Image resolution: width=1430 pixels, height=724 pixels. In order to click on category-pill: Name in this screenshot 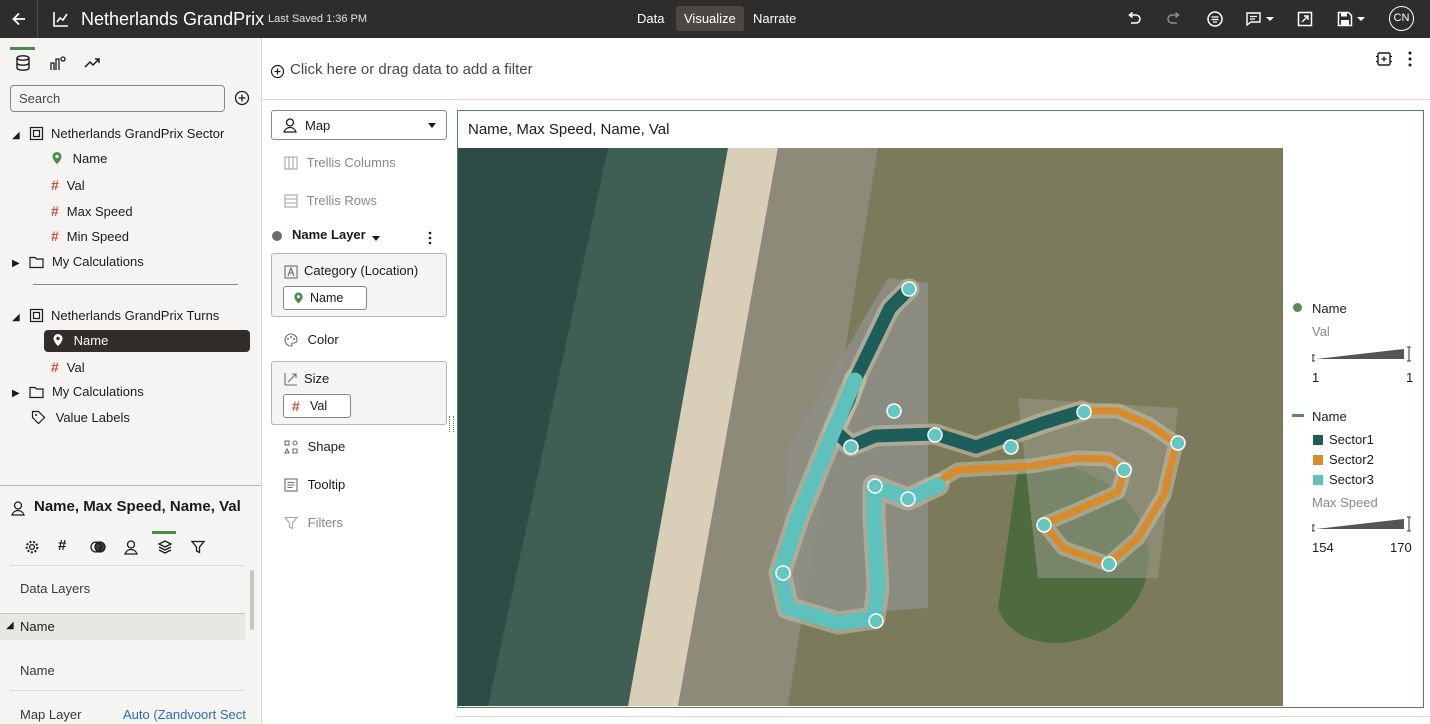, I will do `click(325, 298)`.